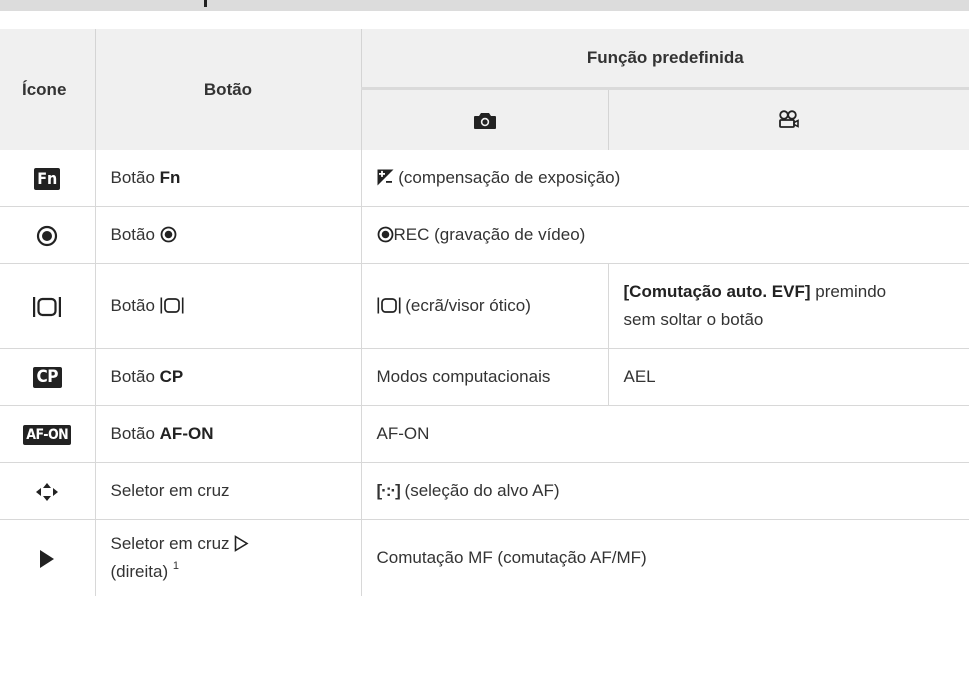 The height and width of the screenshot is (686, 969). I want to click on header-movie-mode, so click(788, 118).